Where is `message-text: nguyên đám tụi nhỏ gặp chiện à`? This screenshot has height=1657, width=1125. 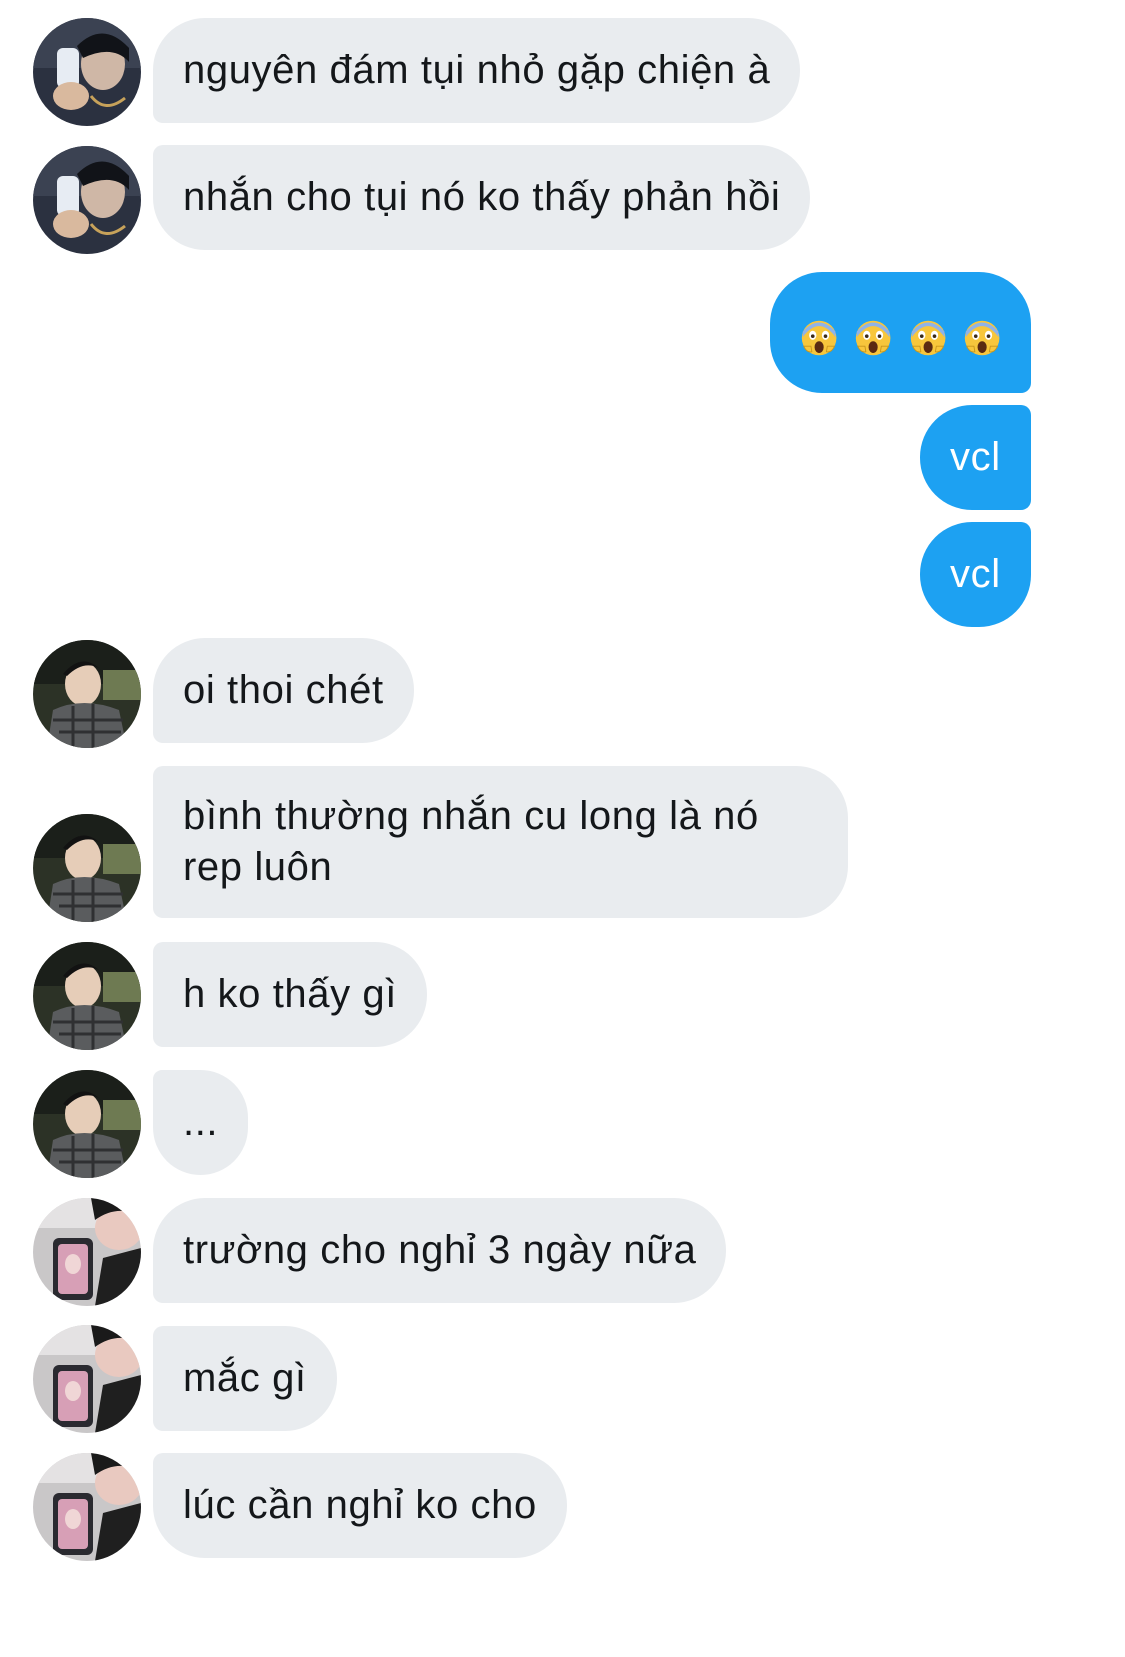
message-text: nguyên đám tụi nhỏ gặp chiện à is located at coordinates (477, 70).